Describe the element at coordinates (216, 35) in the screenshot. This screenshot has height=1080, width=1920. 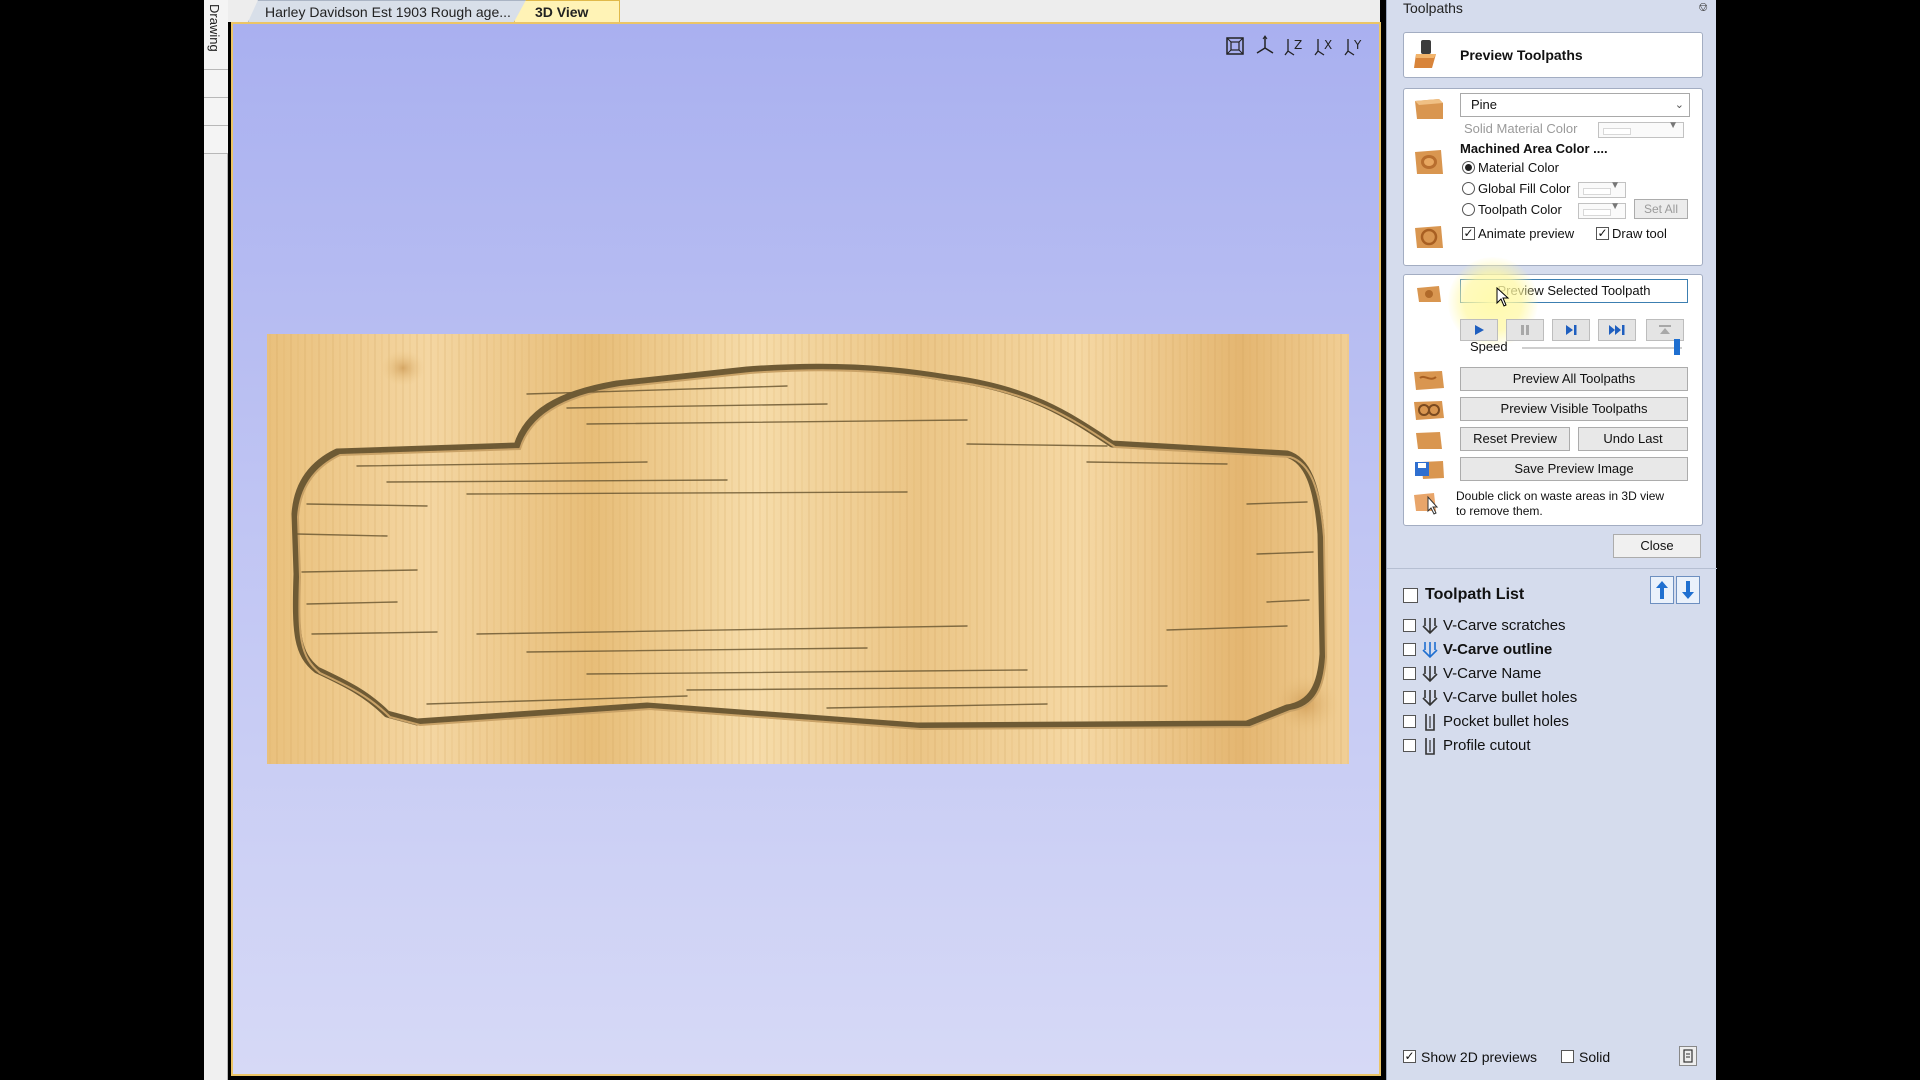
I see `drawing-tab: Drawing` at that location.